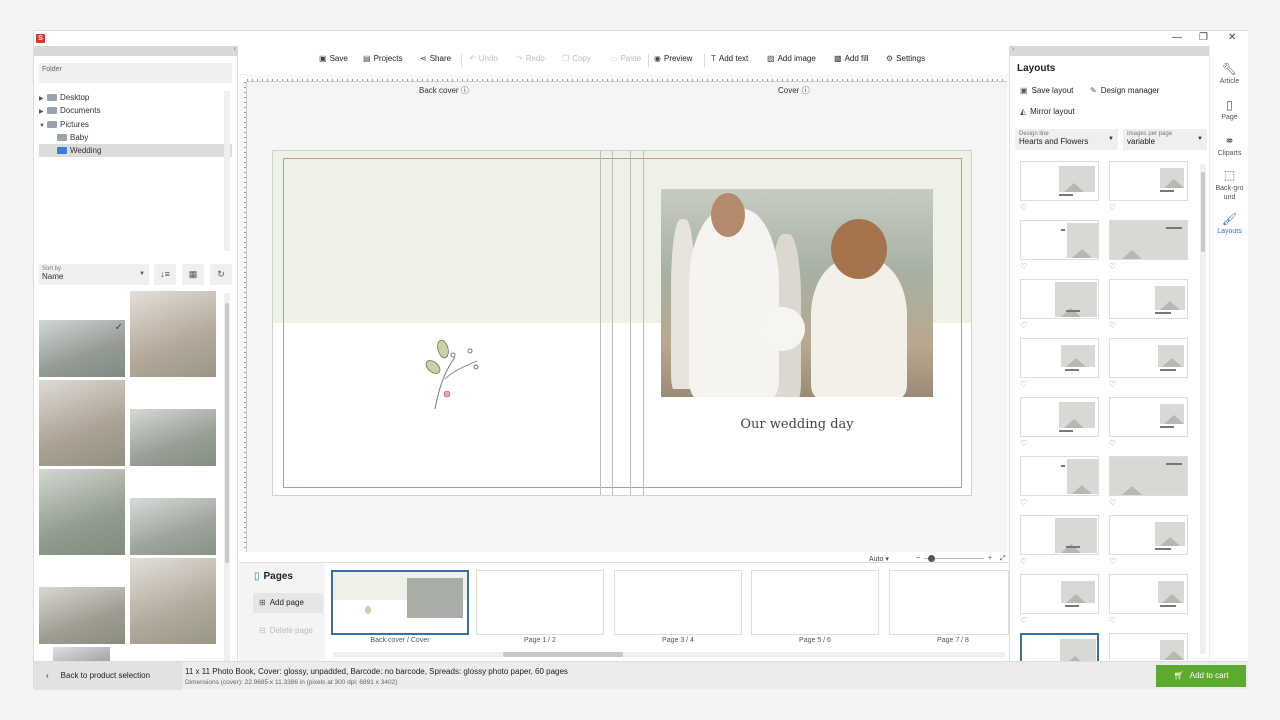 The height and width of the screenshot is (720, 1280). I want to click on sort-select: Sort by Name ▼, so click(94, 274).